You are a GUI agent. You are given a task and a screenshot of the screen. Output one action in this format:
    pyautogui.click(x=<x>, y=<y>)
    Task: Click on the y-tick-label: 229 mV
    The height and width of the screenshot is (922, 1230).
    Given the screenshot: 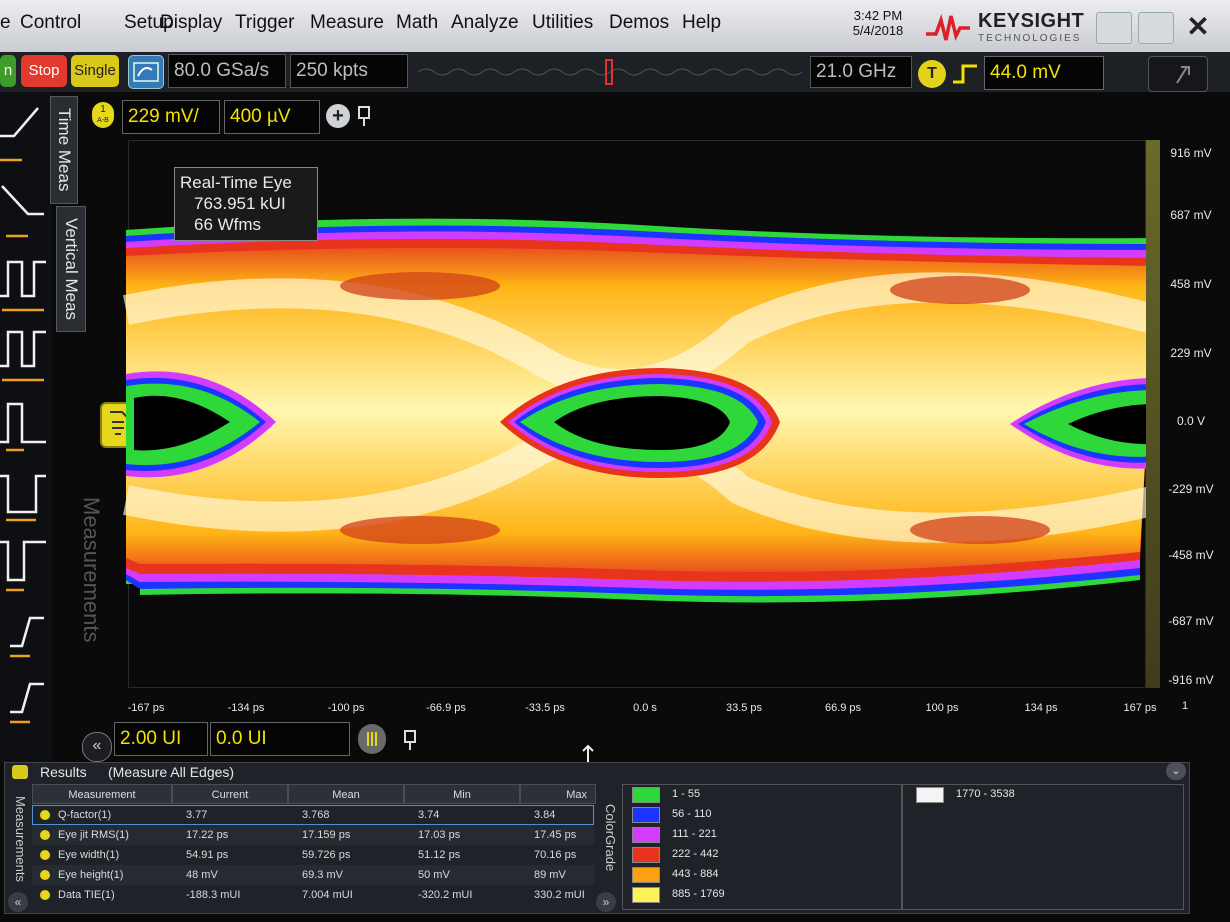 What is the action you would take?
    pyautogui.click(x=1191, y=353)
    